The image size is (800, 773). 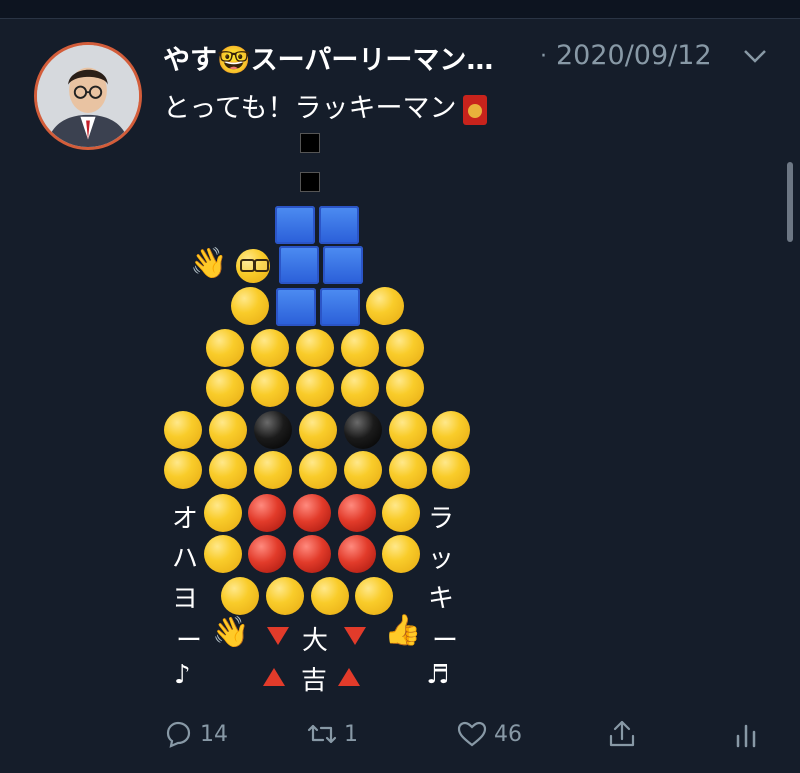 I want to click on right-text-char: キ, so click(x=441, y=599).